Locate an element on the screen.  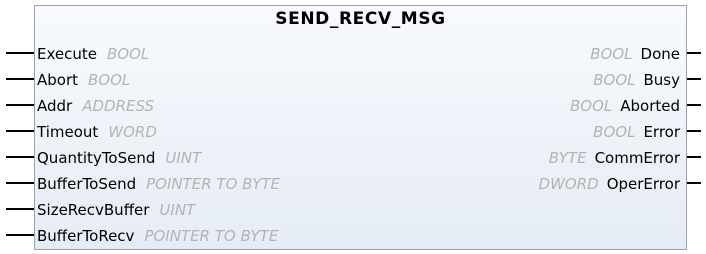
input-pin-quantitytosend: QuantityToSend UINT is located at coordinates (119, 158).